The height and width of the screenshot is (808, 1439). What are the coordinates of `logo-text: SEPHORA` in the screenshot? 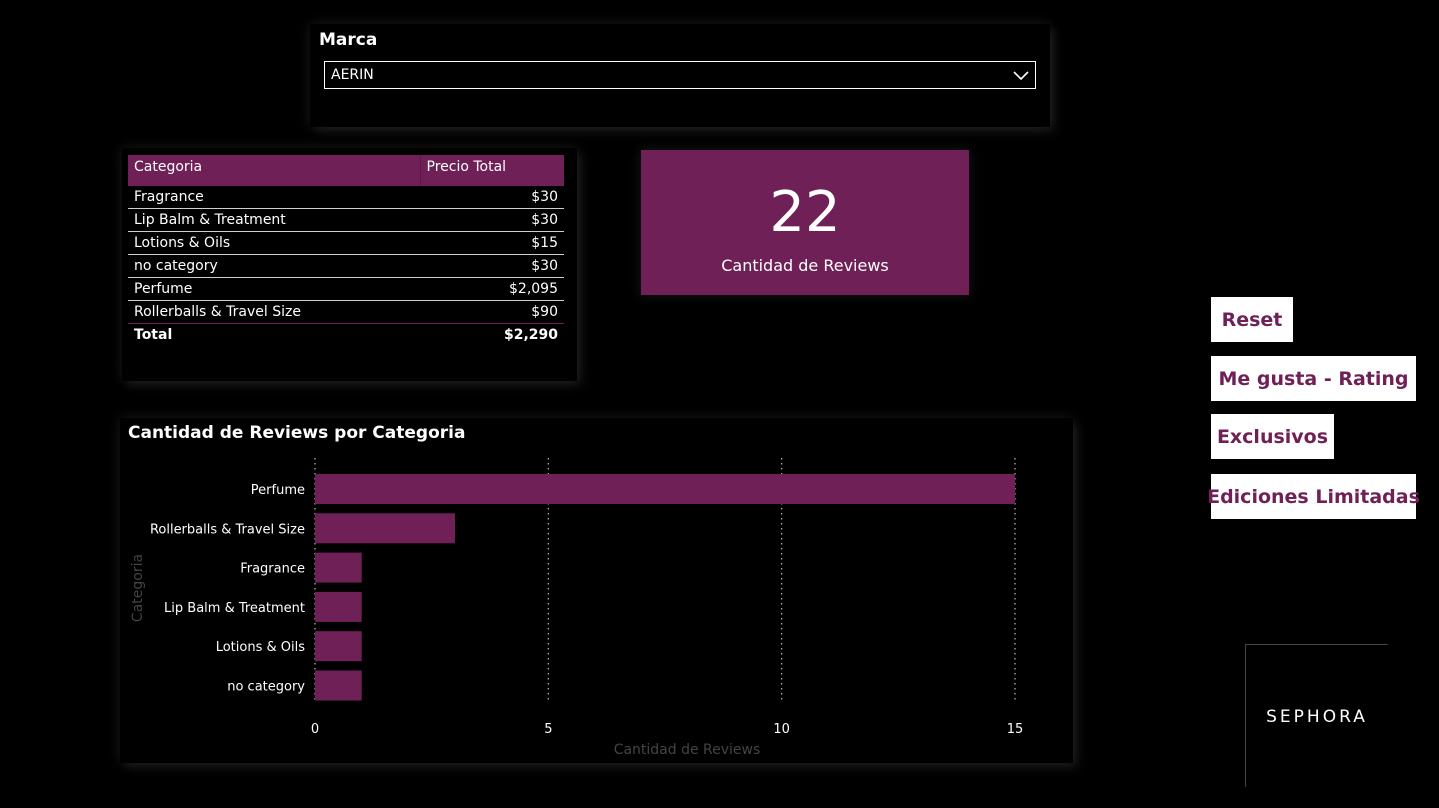 It's located at (1317, 717).